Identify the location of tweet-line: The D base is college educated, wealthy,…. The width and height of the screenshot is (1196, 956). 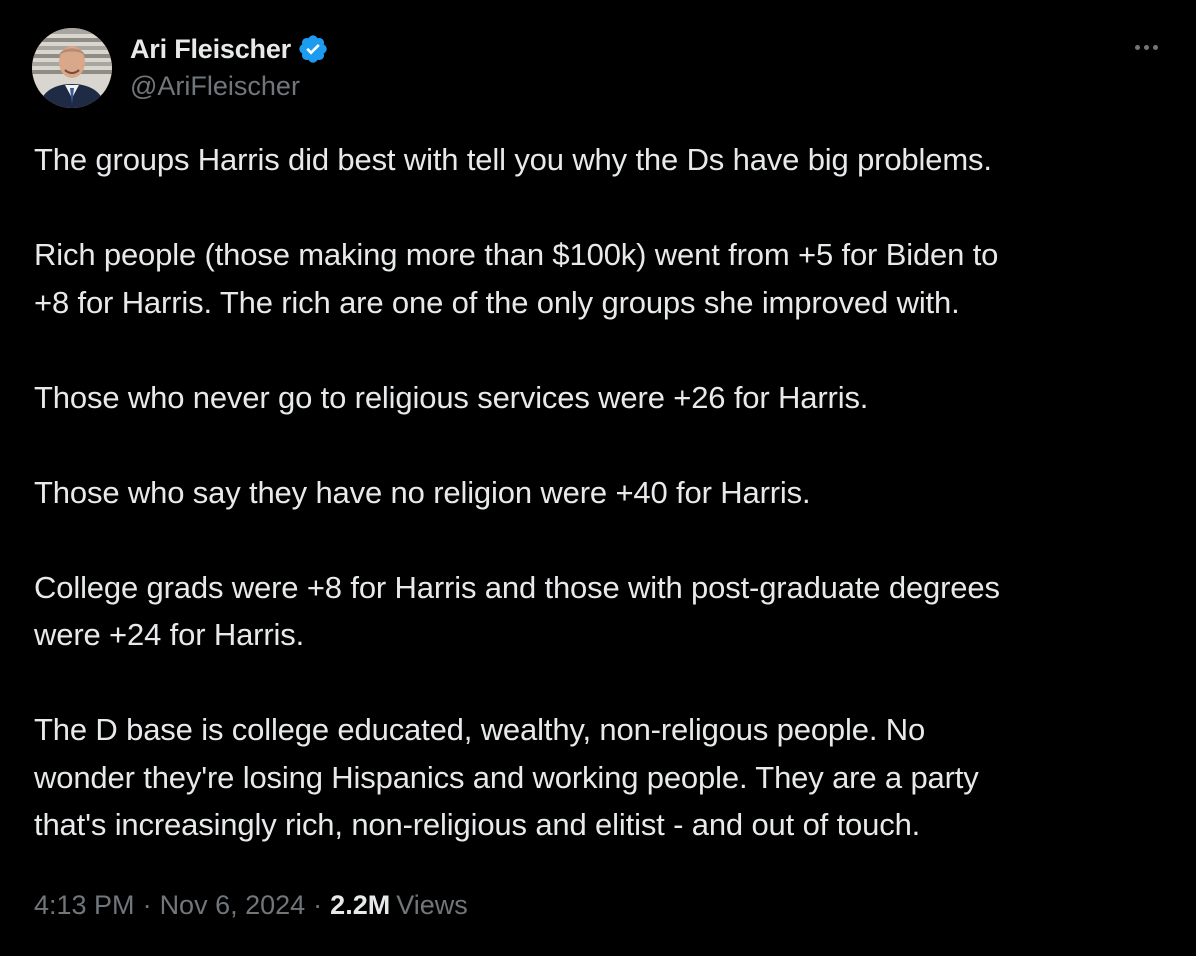
(480, 729).